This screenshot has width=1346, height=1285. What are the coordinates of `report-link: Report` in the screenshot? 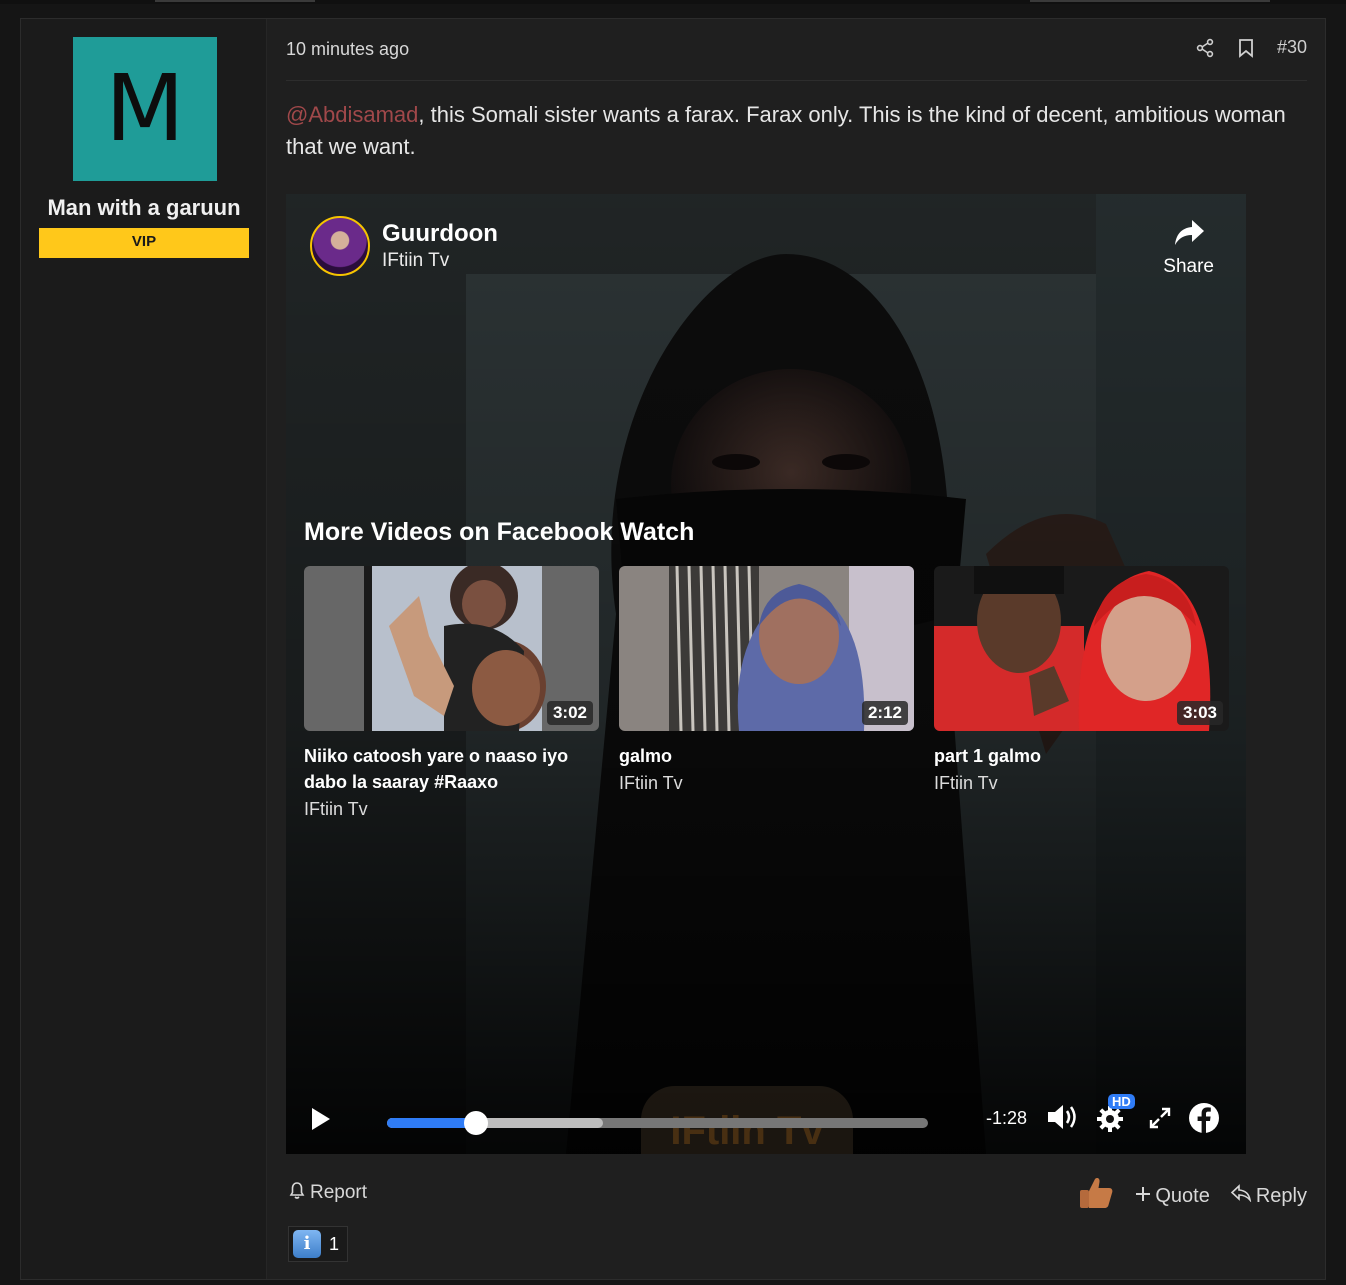 It's located at (327, 1193).